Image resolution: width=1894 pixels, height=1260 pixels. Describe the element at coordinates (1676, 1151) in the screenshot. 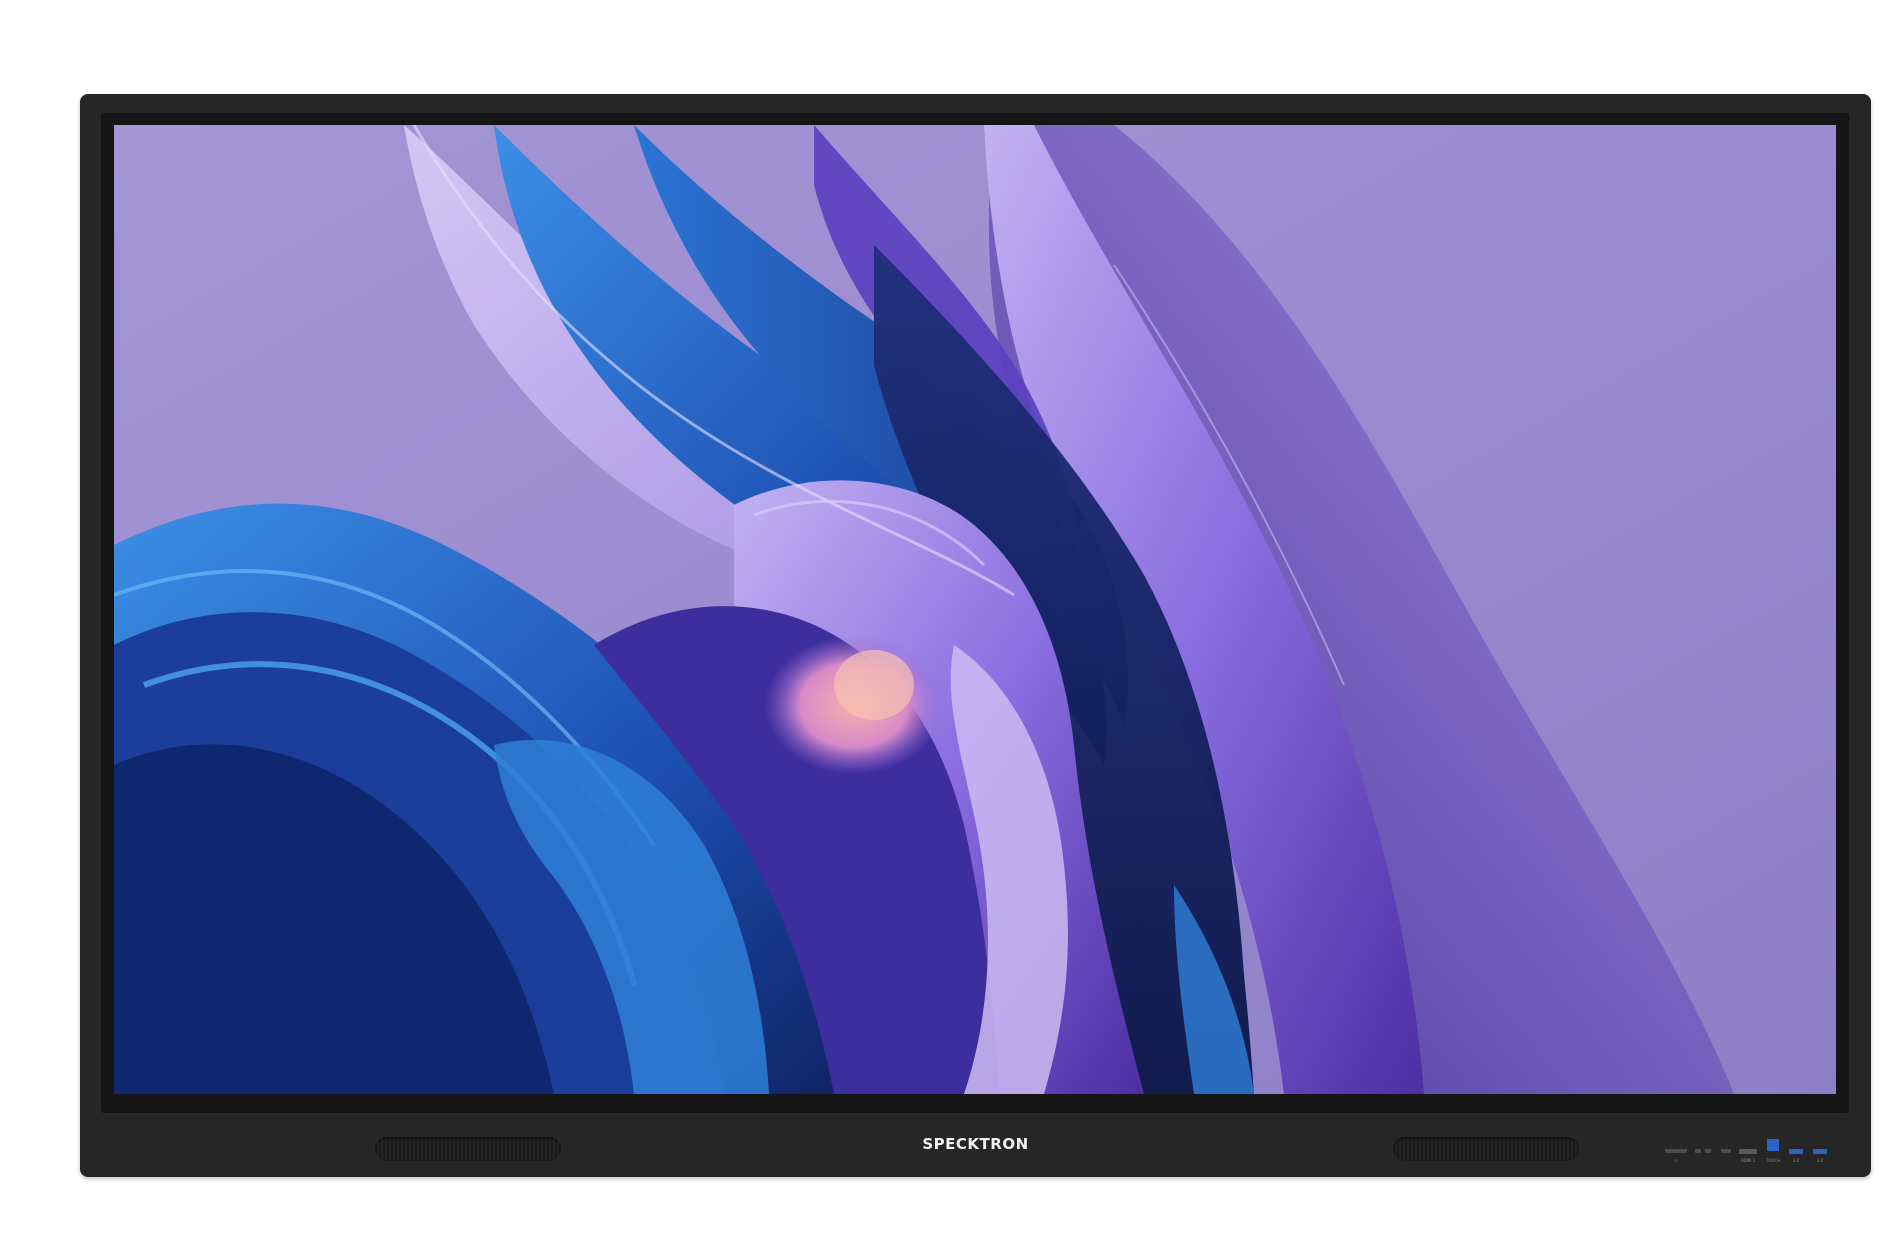

I see `power-button-icon` at that location.